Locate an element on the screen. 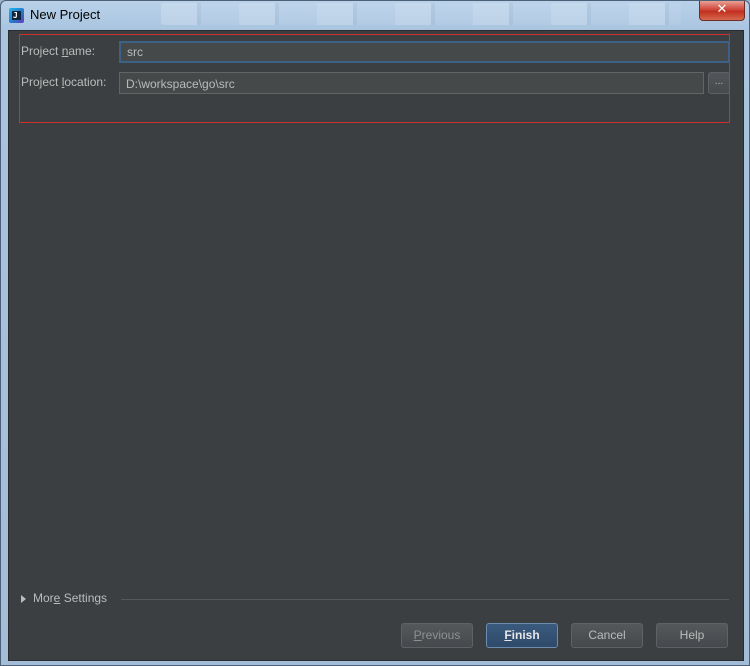 This screenshot has width=750, height=666. more-settings-separator is located at coordinates (425, 599).